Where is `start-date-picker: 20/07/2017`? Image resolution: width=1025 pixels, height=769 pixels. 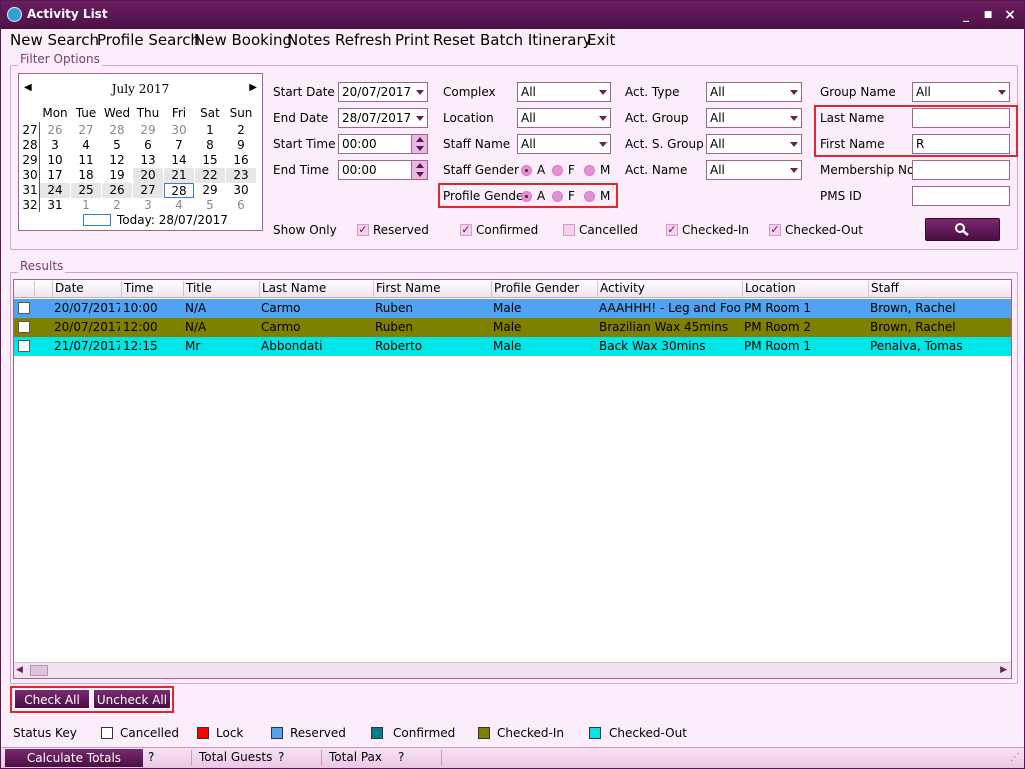 start-date-picker: 20/07/2017 is located at coordinates (383, 92).